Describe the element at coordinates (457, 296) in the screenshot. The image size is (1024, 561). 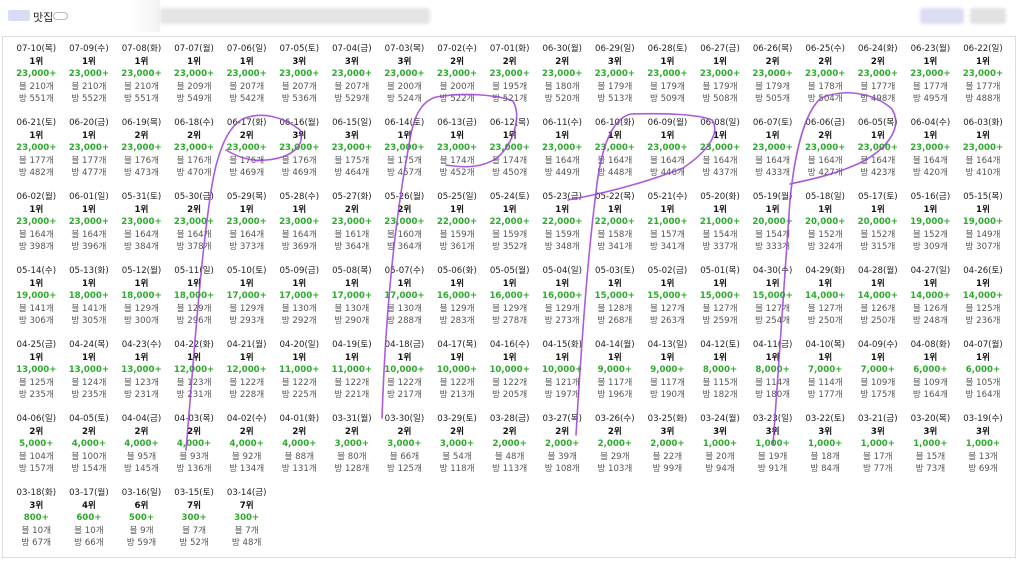
I see `day-price: 16,000+` at that location.